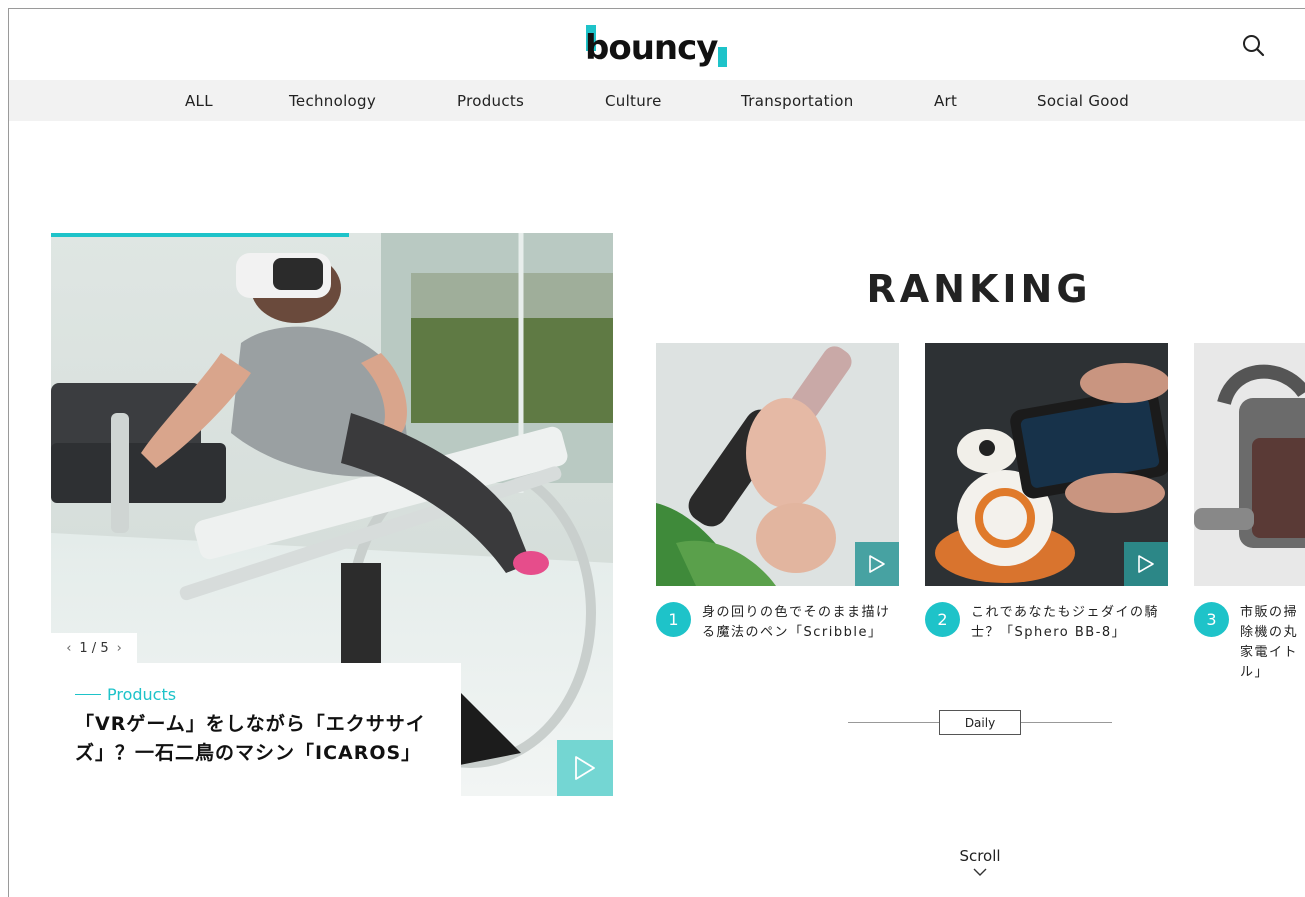  I want to click on chevron-left-icon: ‹, so click(68, 648).